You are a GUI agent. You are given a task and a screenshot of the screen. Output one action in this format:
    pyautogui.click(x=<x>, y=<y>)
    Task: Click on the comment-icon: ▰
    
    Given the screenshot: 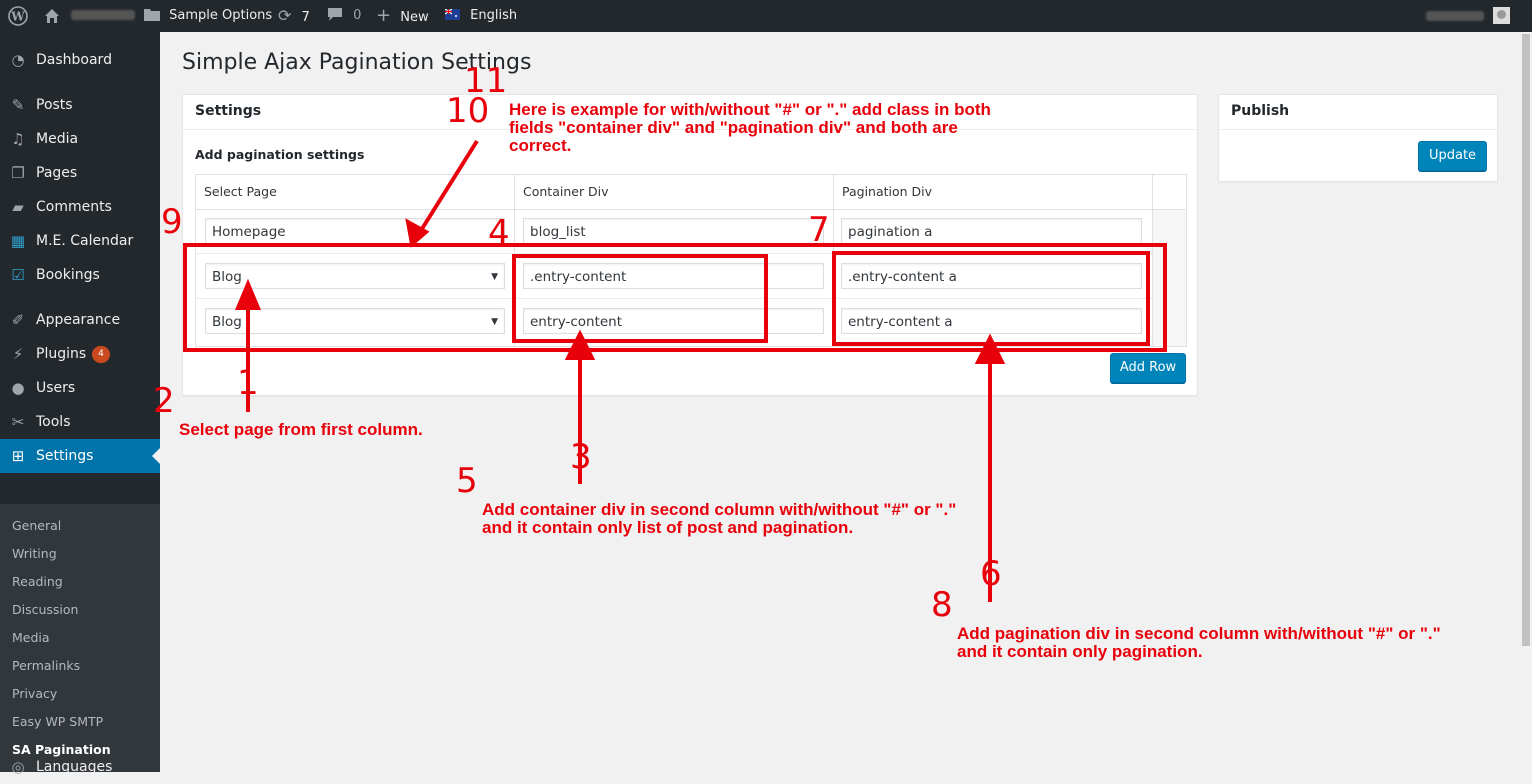 What is the action you would take?
    pyautogui.click(x=18, y=207)
    